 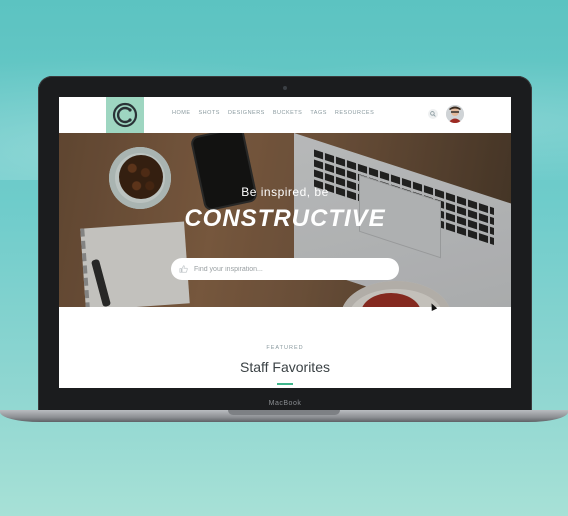 What do you see at coordinates (183, 269) in the screenshot?
I see `thumbs-up-icon` at bounding box center [183, 269].